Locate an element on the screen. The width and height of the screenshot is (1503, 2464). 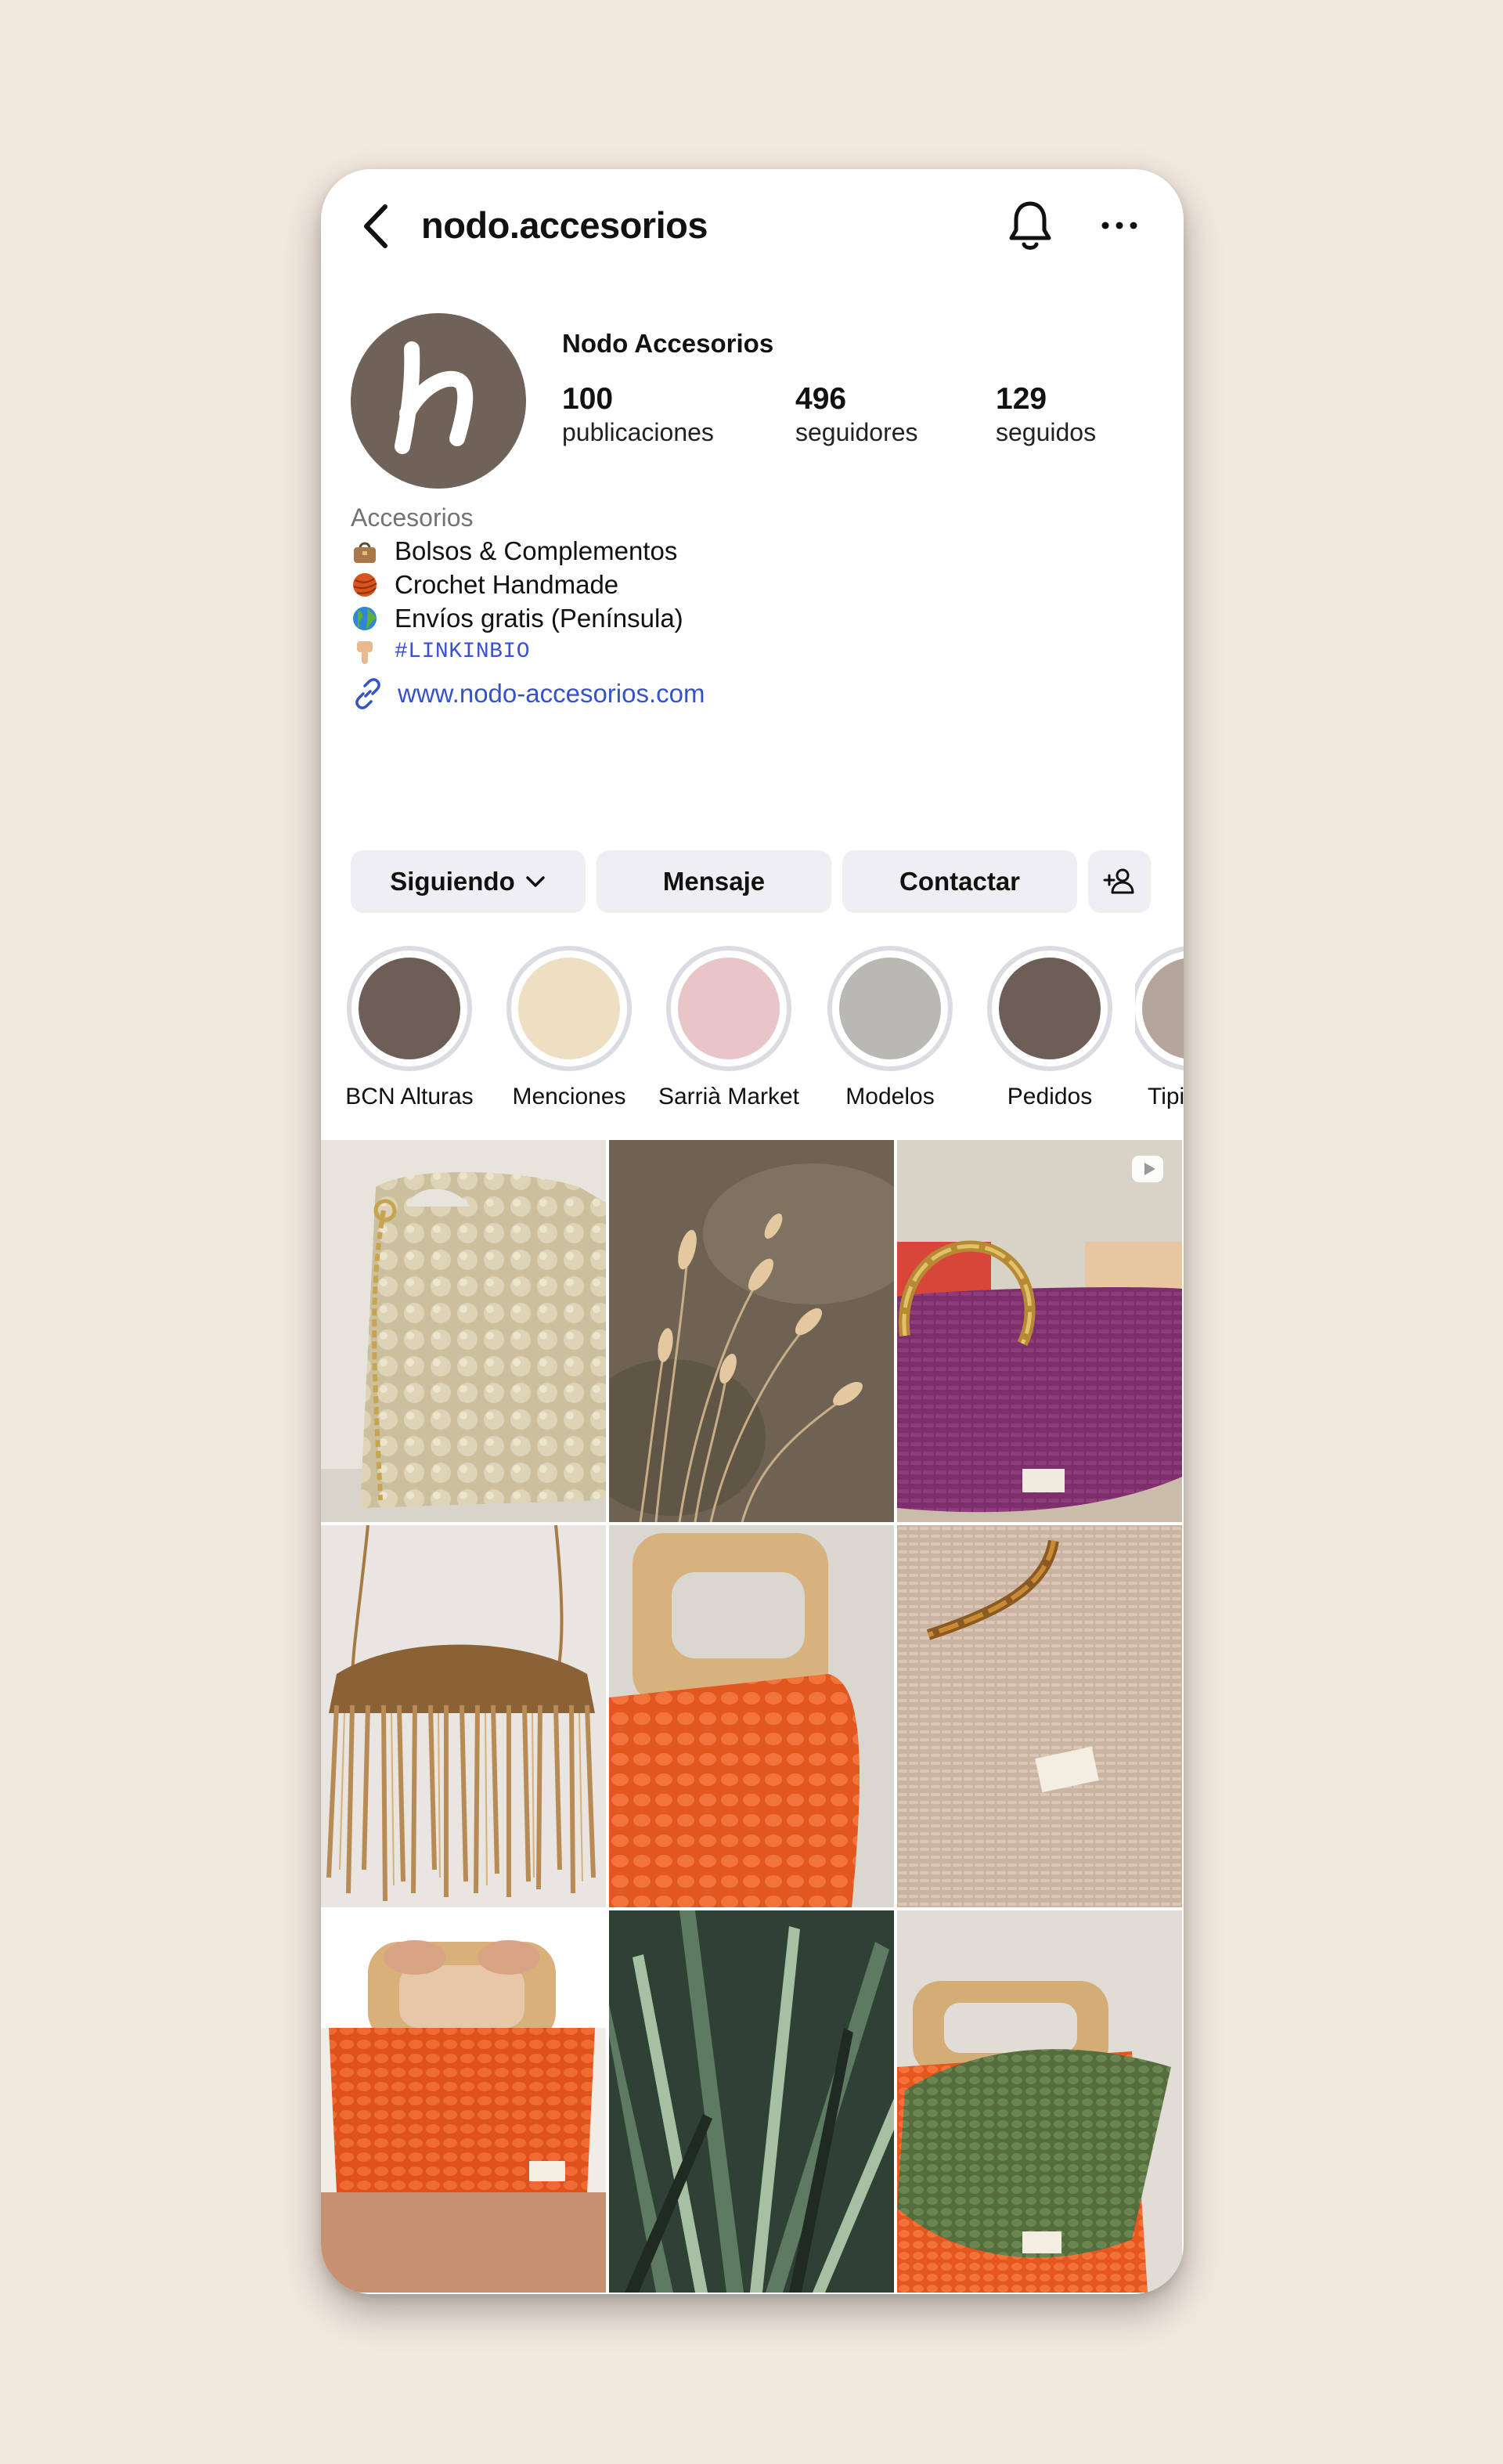
highlight-label: Menciones is located at coordinates (569, 1096).